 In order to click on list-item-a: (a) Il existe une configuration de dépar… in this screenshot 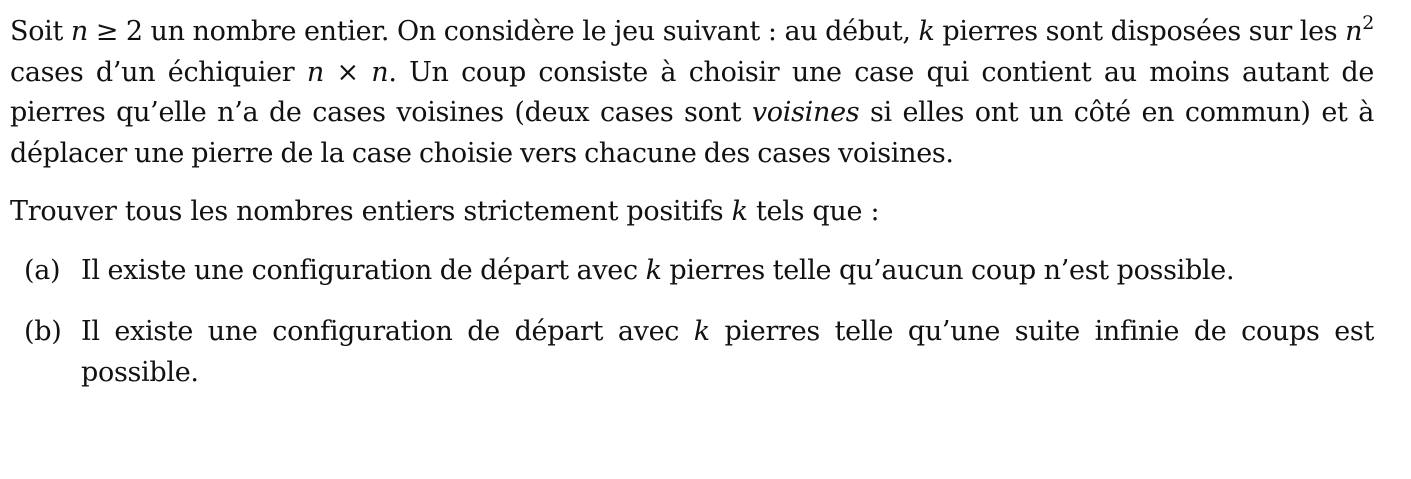, I will do `click(692, 271)`.